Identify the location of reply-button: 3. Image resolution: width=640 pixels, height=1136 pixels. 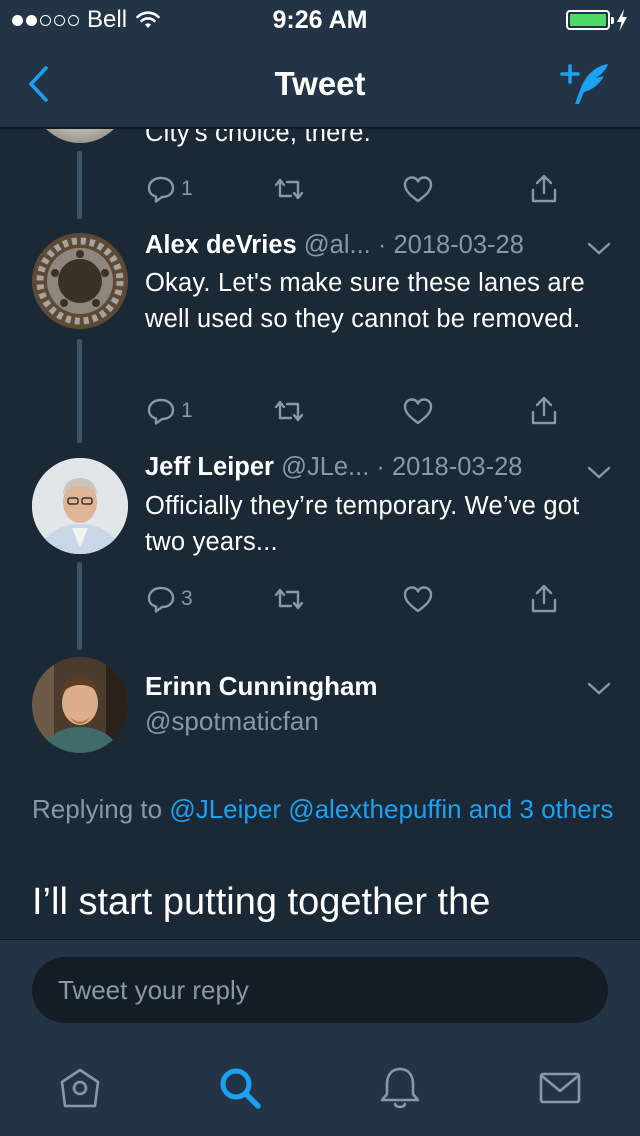
(169, 599).